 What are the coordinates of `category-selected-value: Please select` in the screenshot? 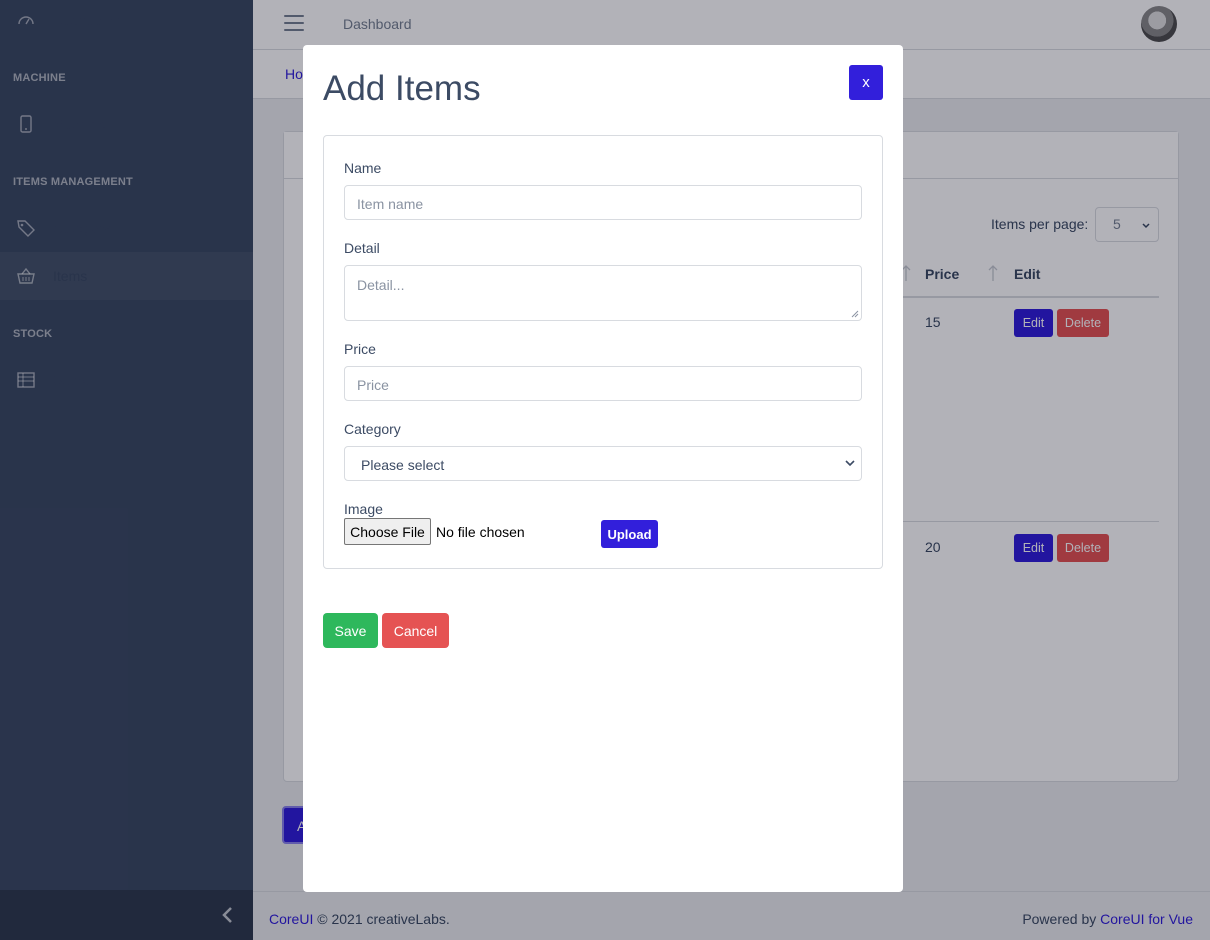 It's located at (403, 465).